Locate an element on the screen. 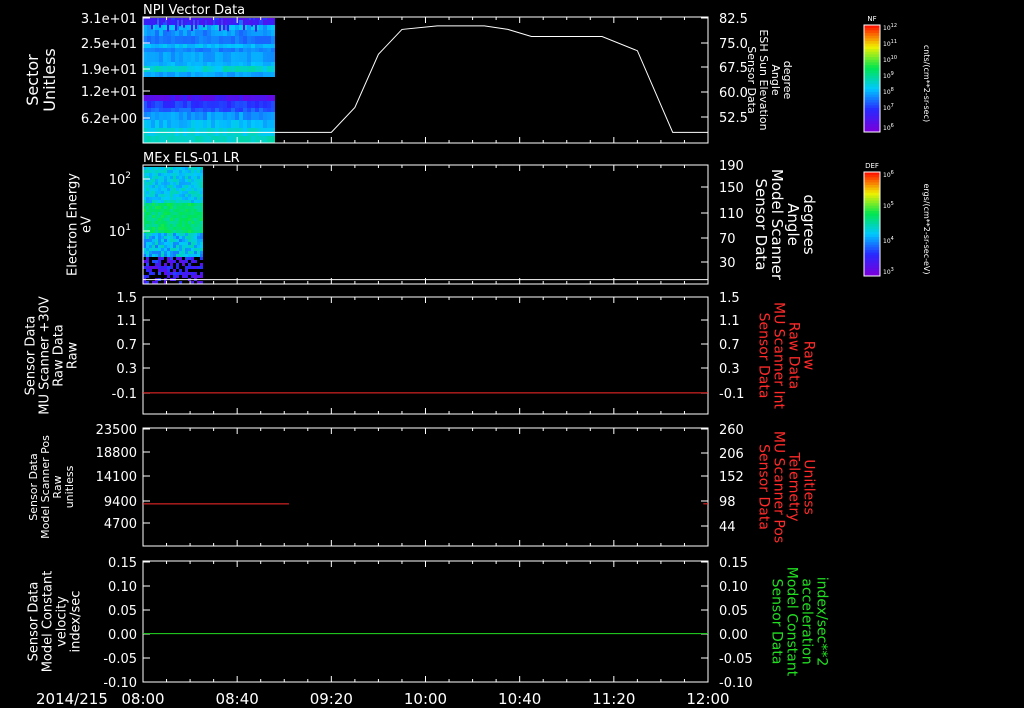 The height and width of the screenshot is (708, 1024). y-tick-label-left: 0.15 is located at coordinates (122, 563).